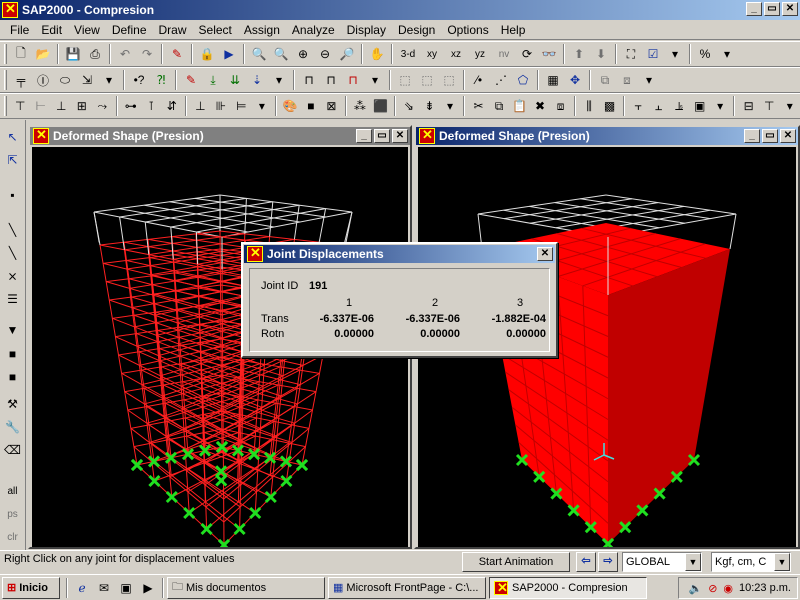  What do you see at coordinates (235, 80) in the screenshot?
I see `frame-loads-icon: ⇊` at bounding box center [235, 80].